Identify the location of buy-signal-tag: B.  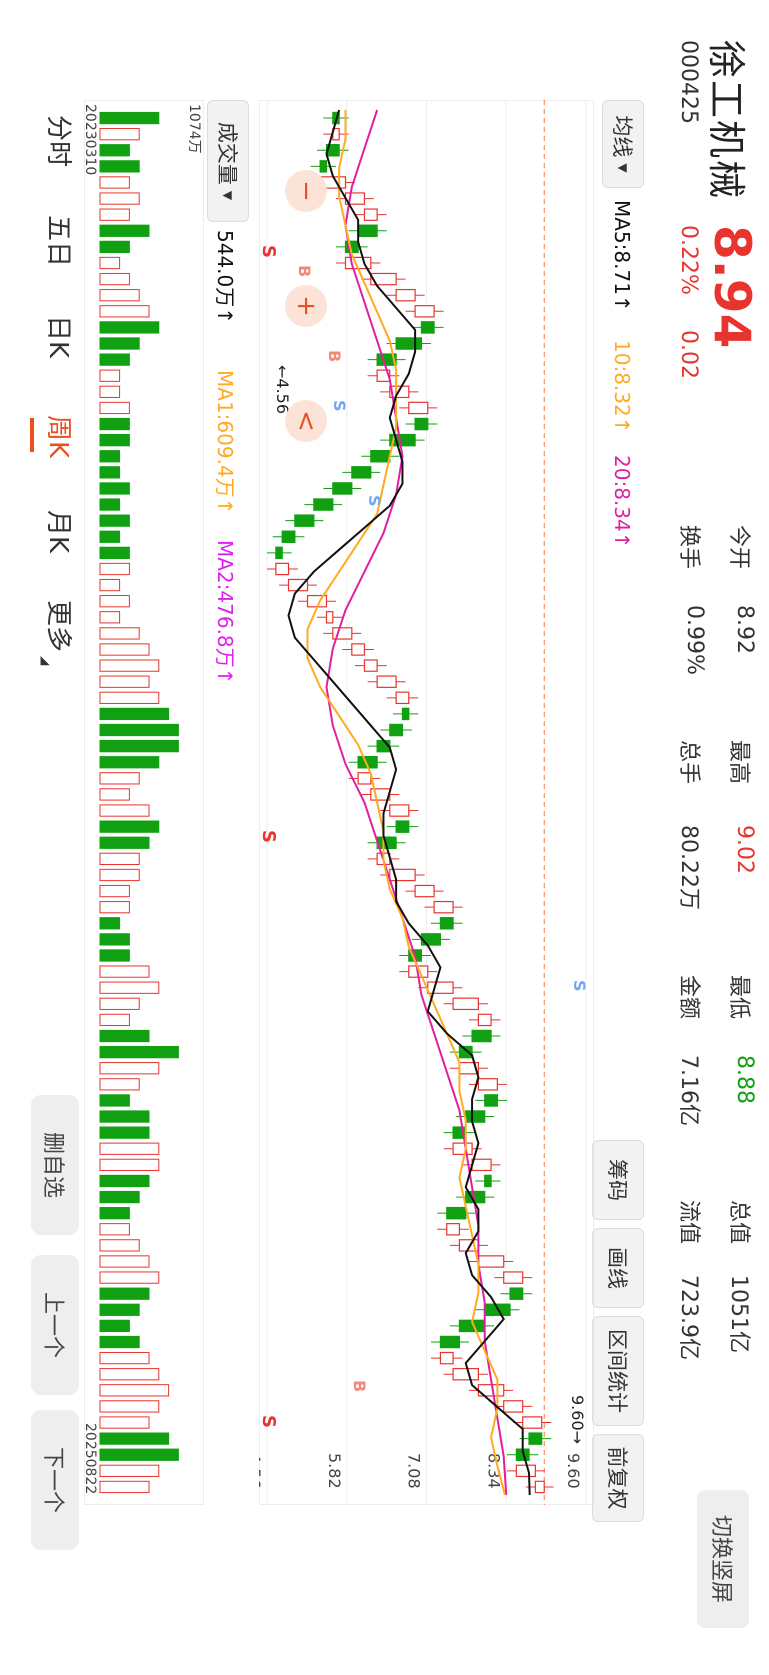
(359, 1386).